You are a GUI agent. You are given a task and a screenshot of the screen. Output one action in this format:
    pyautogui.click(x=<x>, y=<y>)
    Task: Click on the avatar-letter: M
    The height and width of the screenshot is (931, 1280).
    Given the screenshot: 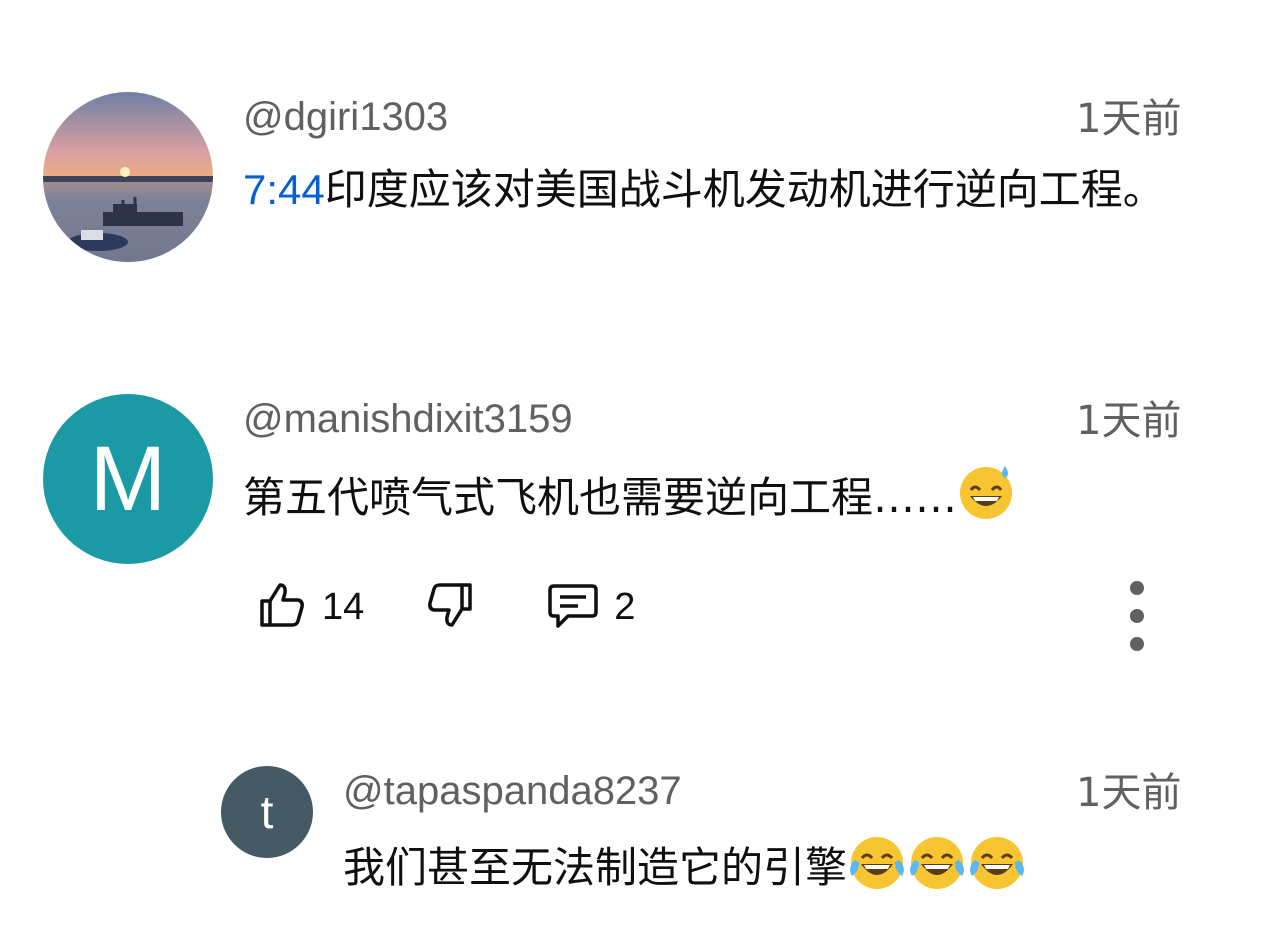 What is the action you would take?
    pyautogui.click(x=128, y=479)
    